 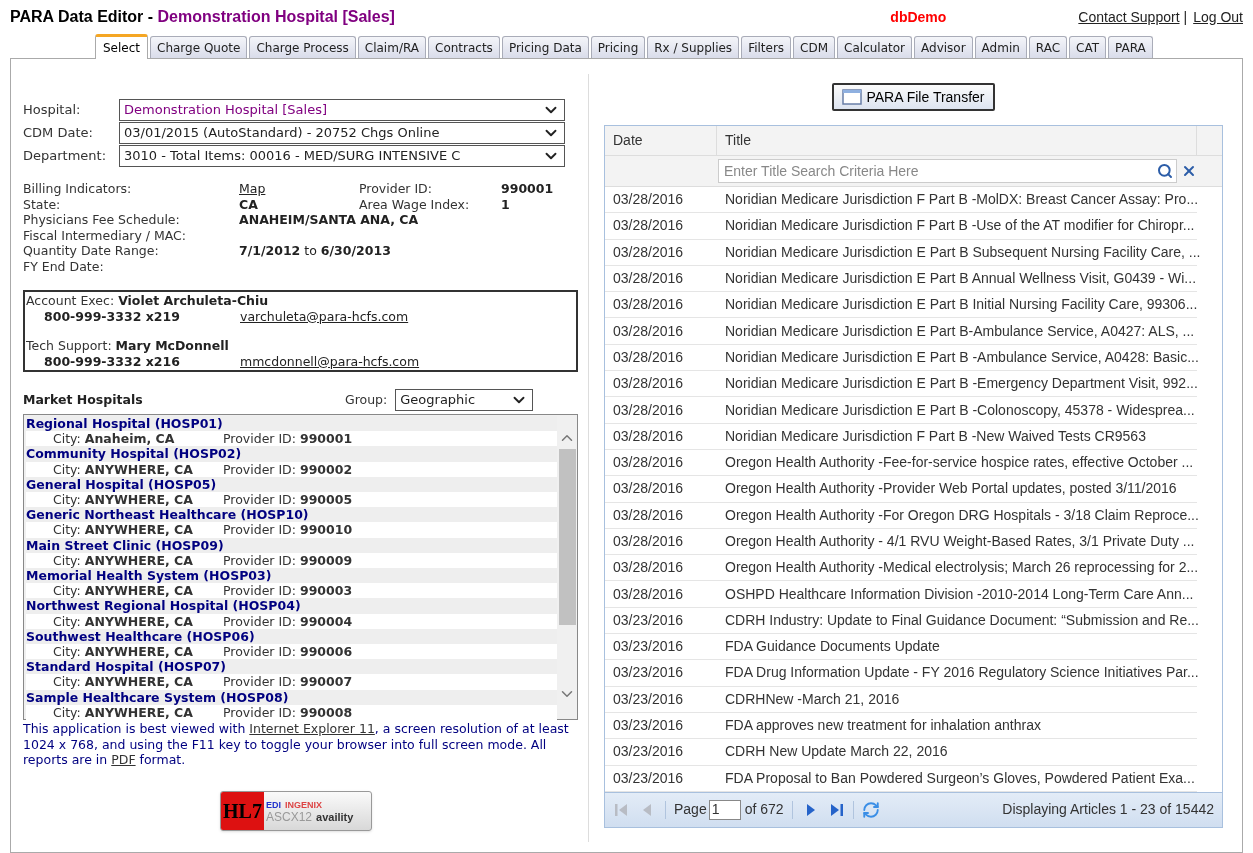 What do you see at coordinates (78, 189) in the screenshot?
I see `info-label: Billing Indicators:` at bounding box center [78, 189].